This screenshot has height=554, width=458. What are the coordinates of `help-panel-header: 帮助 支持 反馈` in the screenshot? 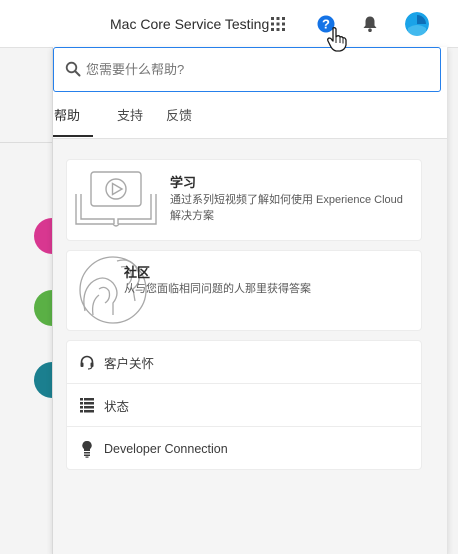 It's located at (250, 93).